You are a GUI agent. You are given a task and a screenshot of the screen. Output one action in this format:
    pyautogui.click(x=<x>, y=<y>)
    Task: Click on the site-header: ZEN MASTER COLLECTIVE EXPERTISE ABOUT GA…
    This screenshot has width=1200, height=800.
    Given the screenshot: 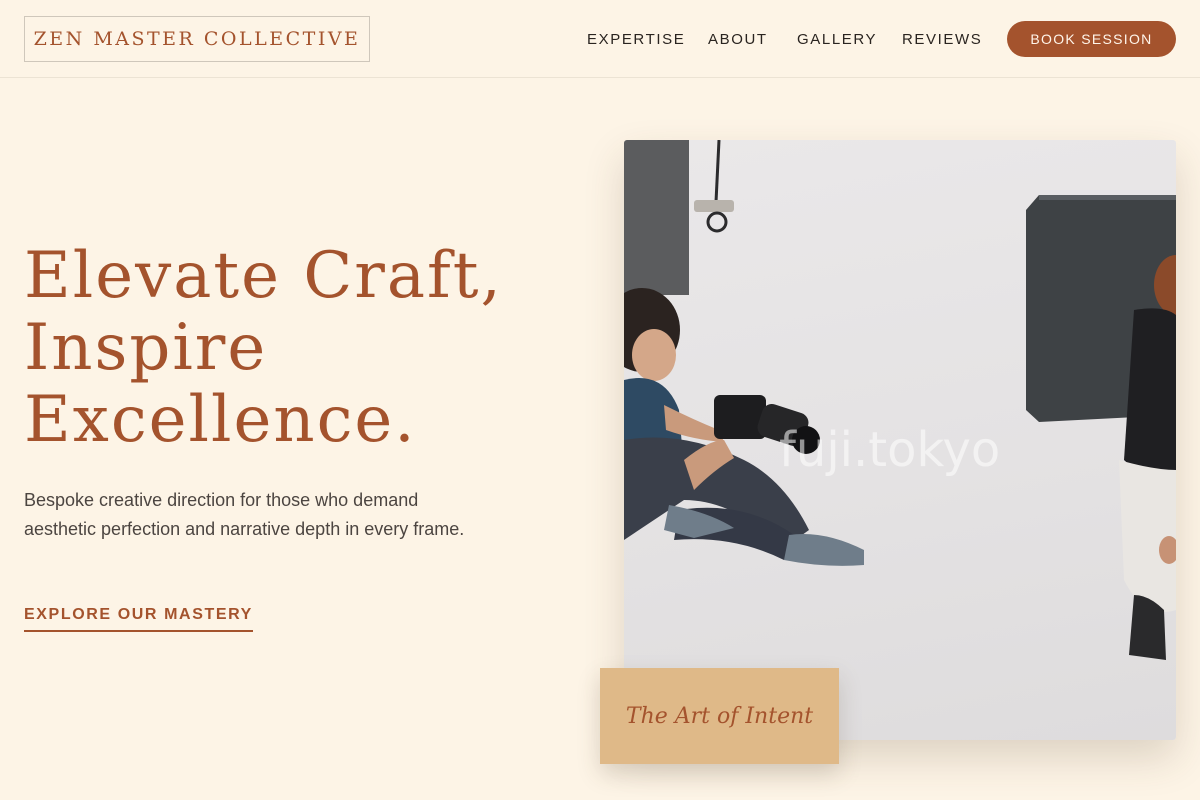 What is the action you would take?
    pyautogui.click(x=600, y=39)
    